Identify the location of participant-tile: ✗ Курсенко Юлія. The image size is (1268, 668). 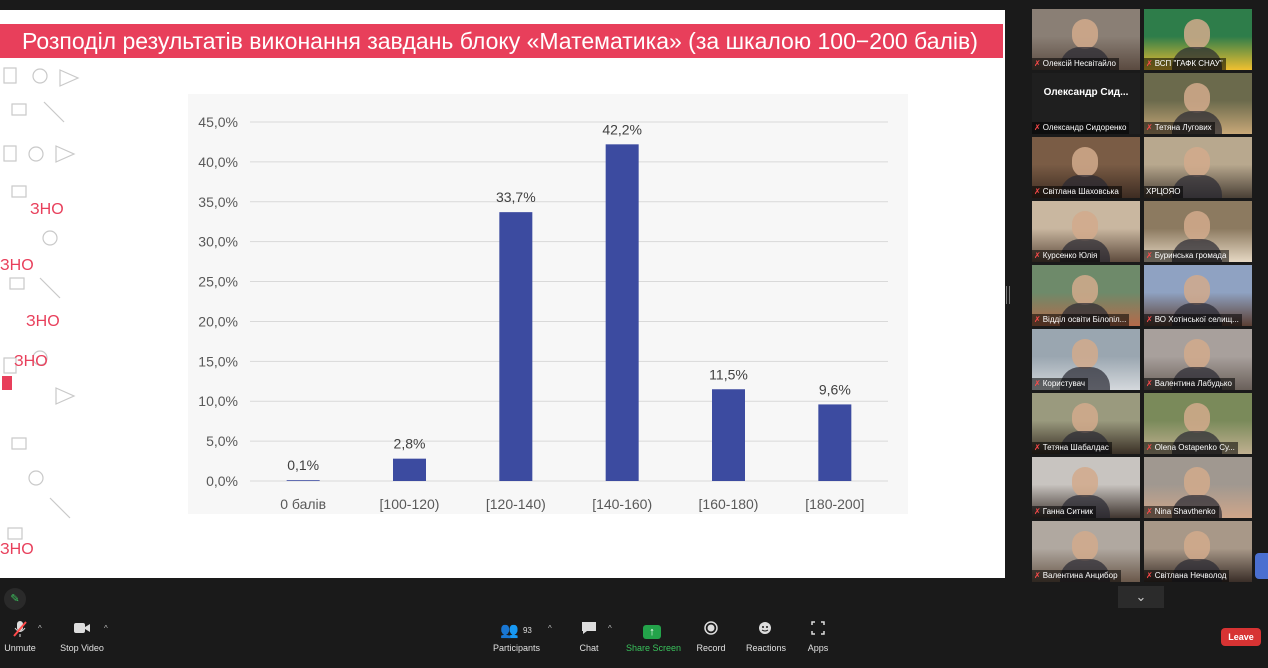
(1086, 231).